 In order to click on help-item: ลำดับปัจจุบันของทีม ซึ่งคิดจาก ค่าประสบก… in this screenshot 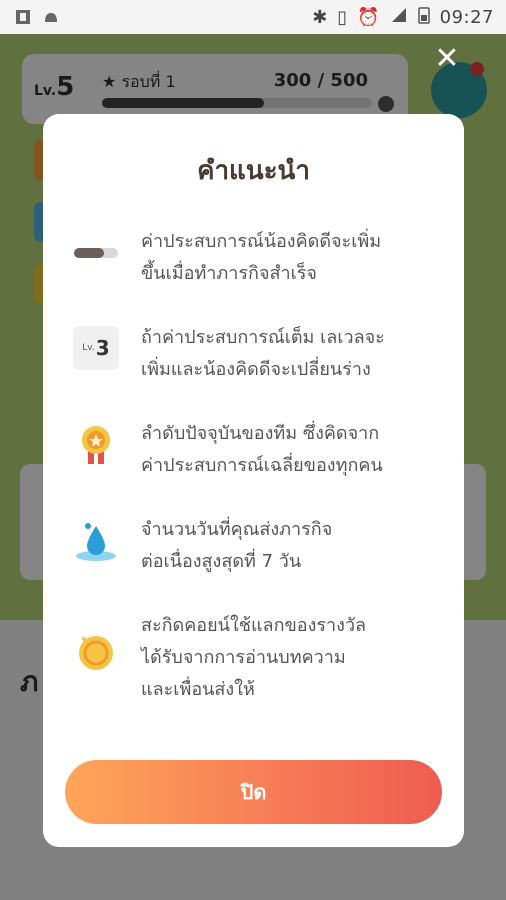, I will do `click(258, 450)`.